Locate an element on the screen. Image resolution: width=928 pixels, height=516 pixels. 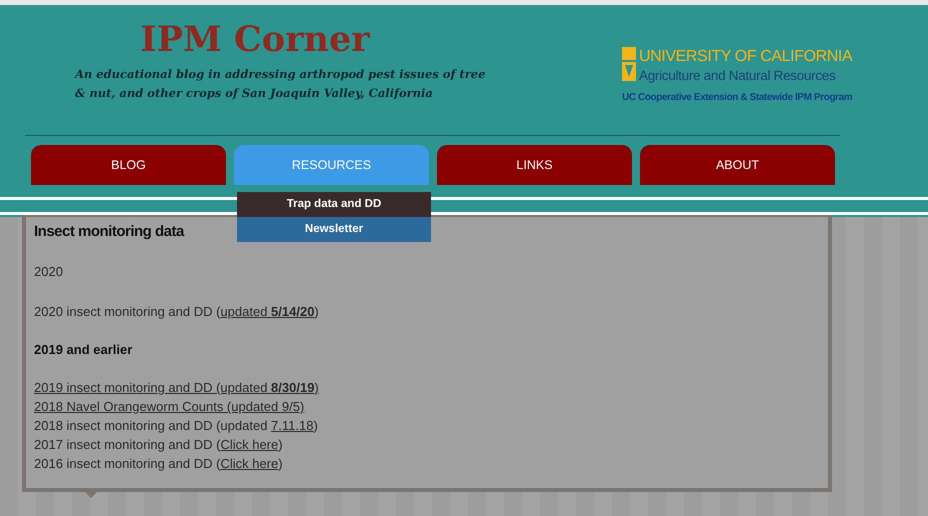
university-name: UNIVERSITY OF CALIFORNIA is located at coordinates (745, 57).